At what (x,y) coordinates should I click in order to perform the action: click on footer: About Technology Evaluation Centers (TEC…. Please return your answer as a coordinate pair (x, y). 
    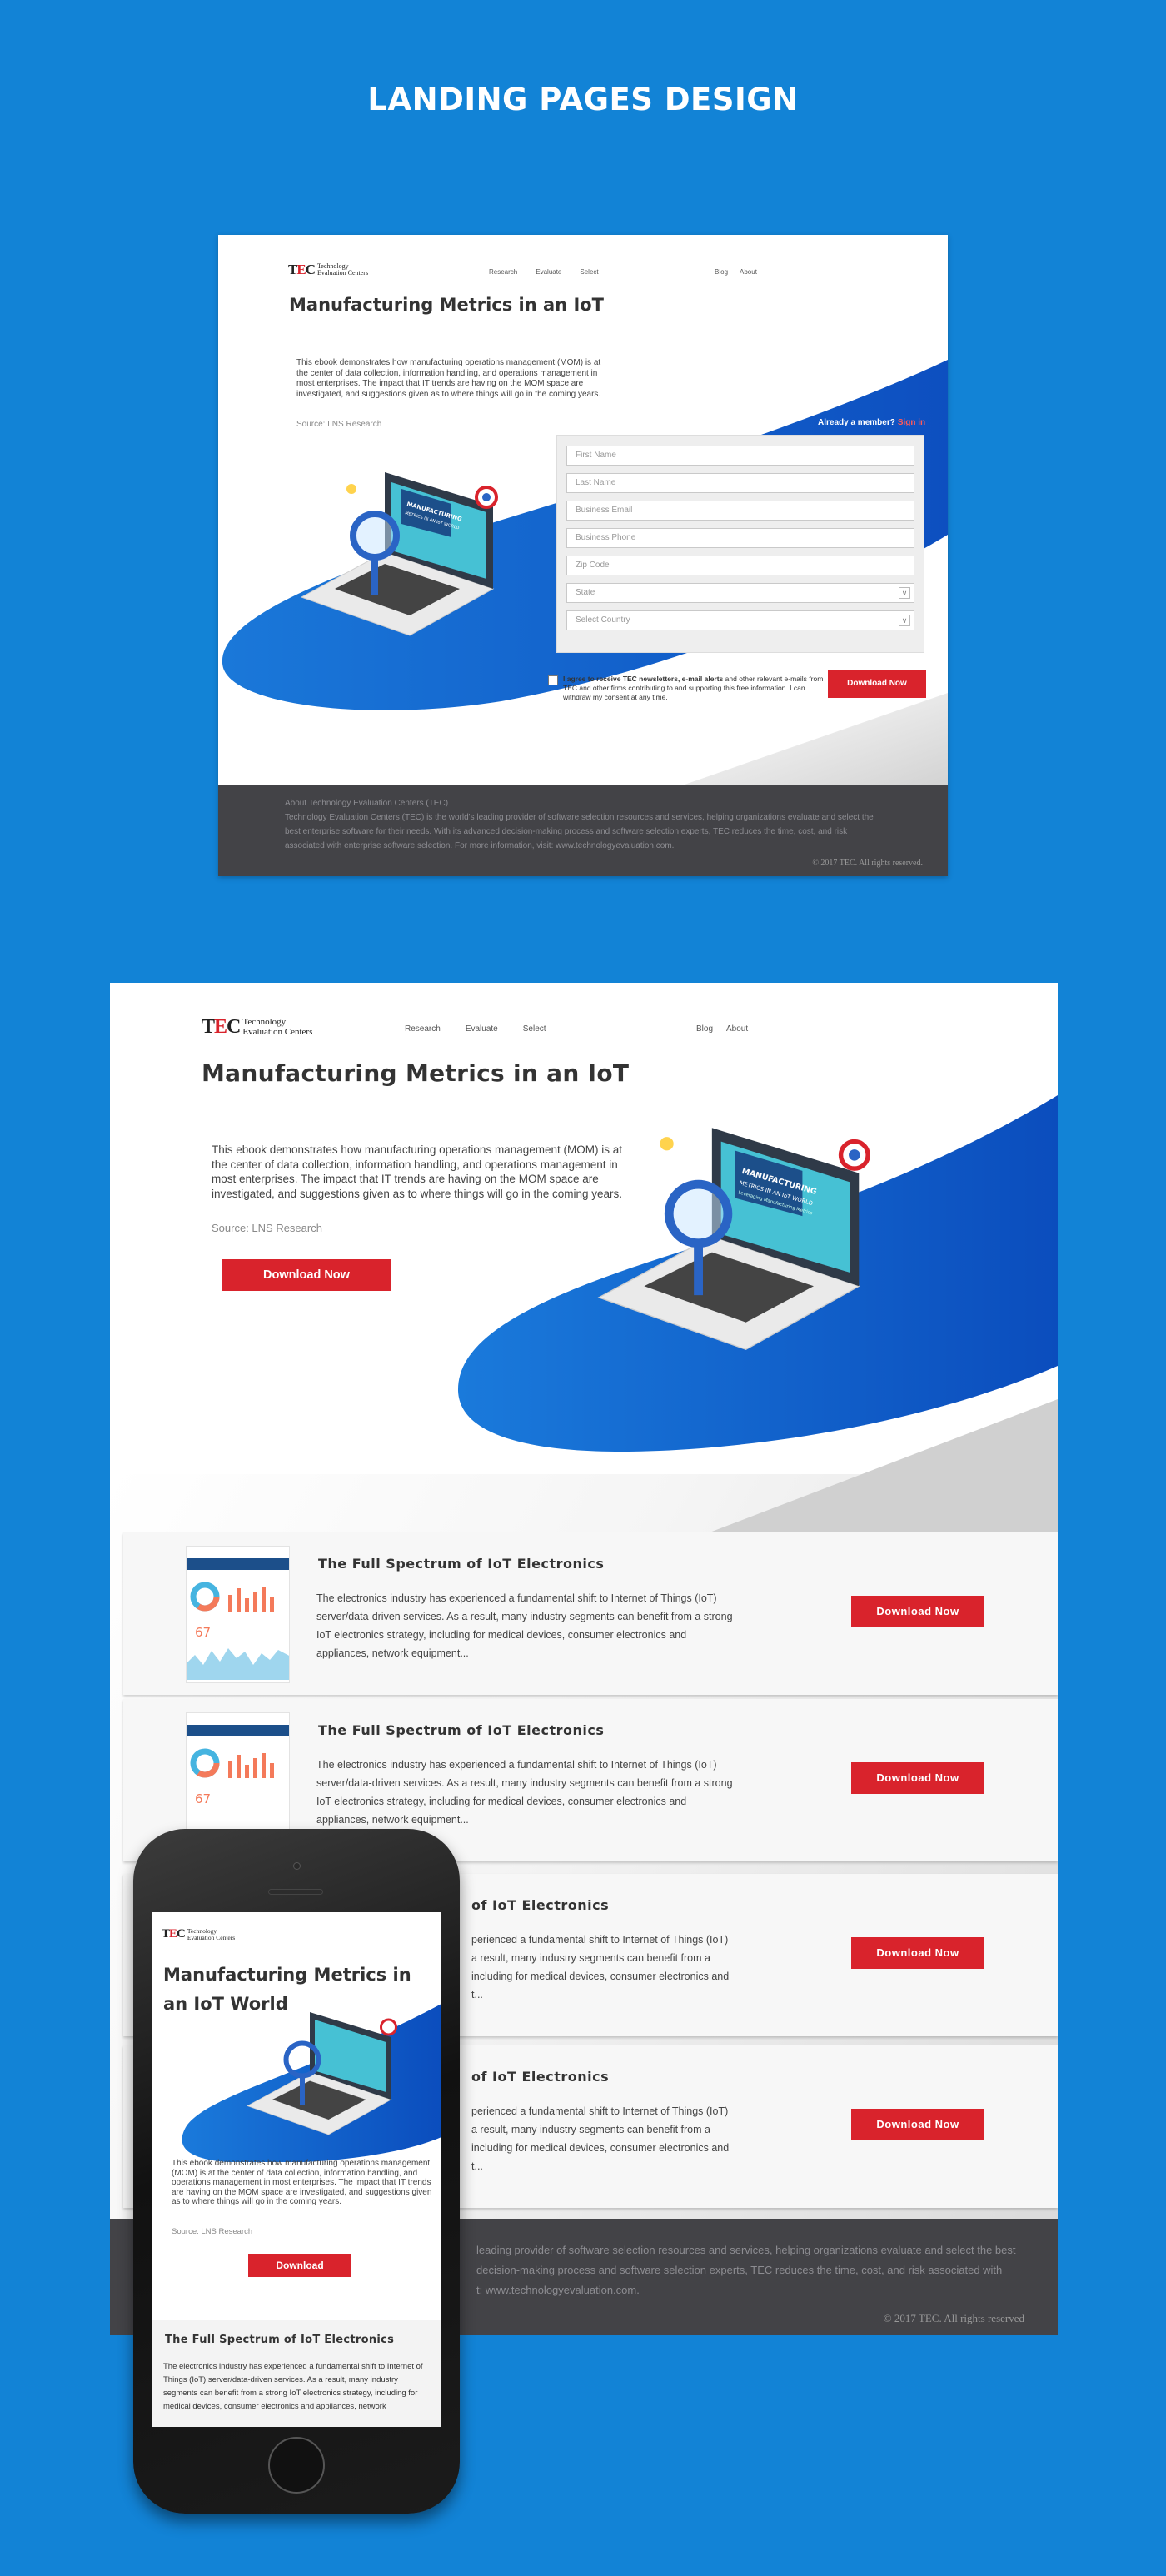
    Looking at the image, I should click on (583, 830).